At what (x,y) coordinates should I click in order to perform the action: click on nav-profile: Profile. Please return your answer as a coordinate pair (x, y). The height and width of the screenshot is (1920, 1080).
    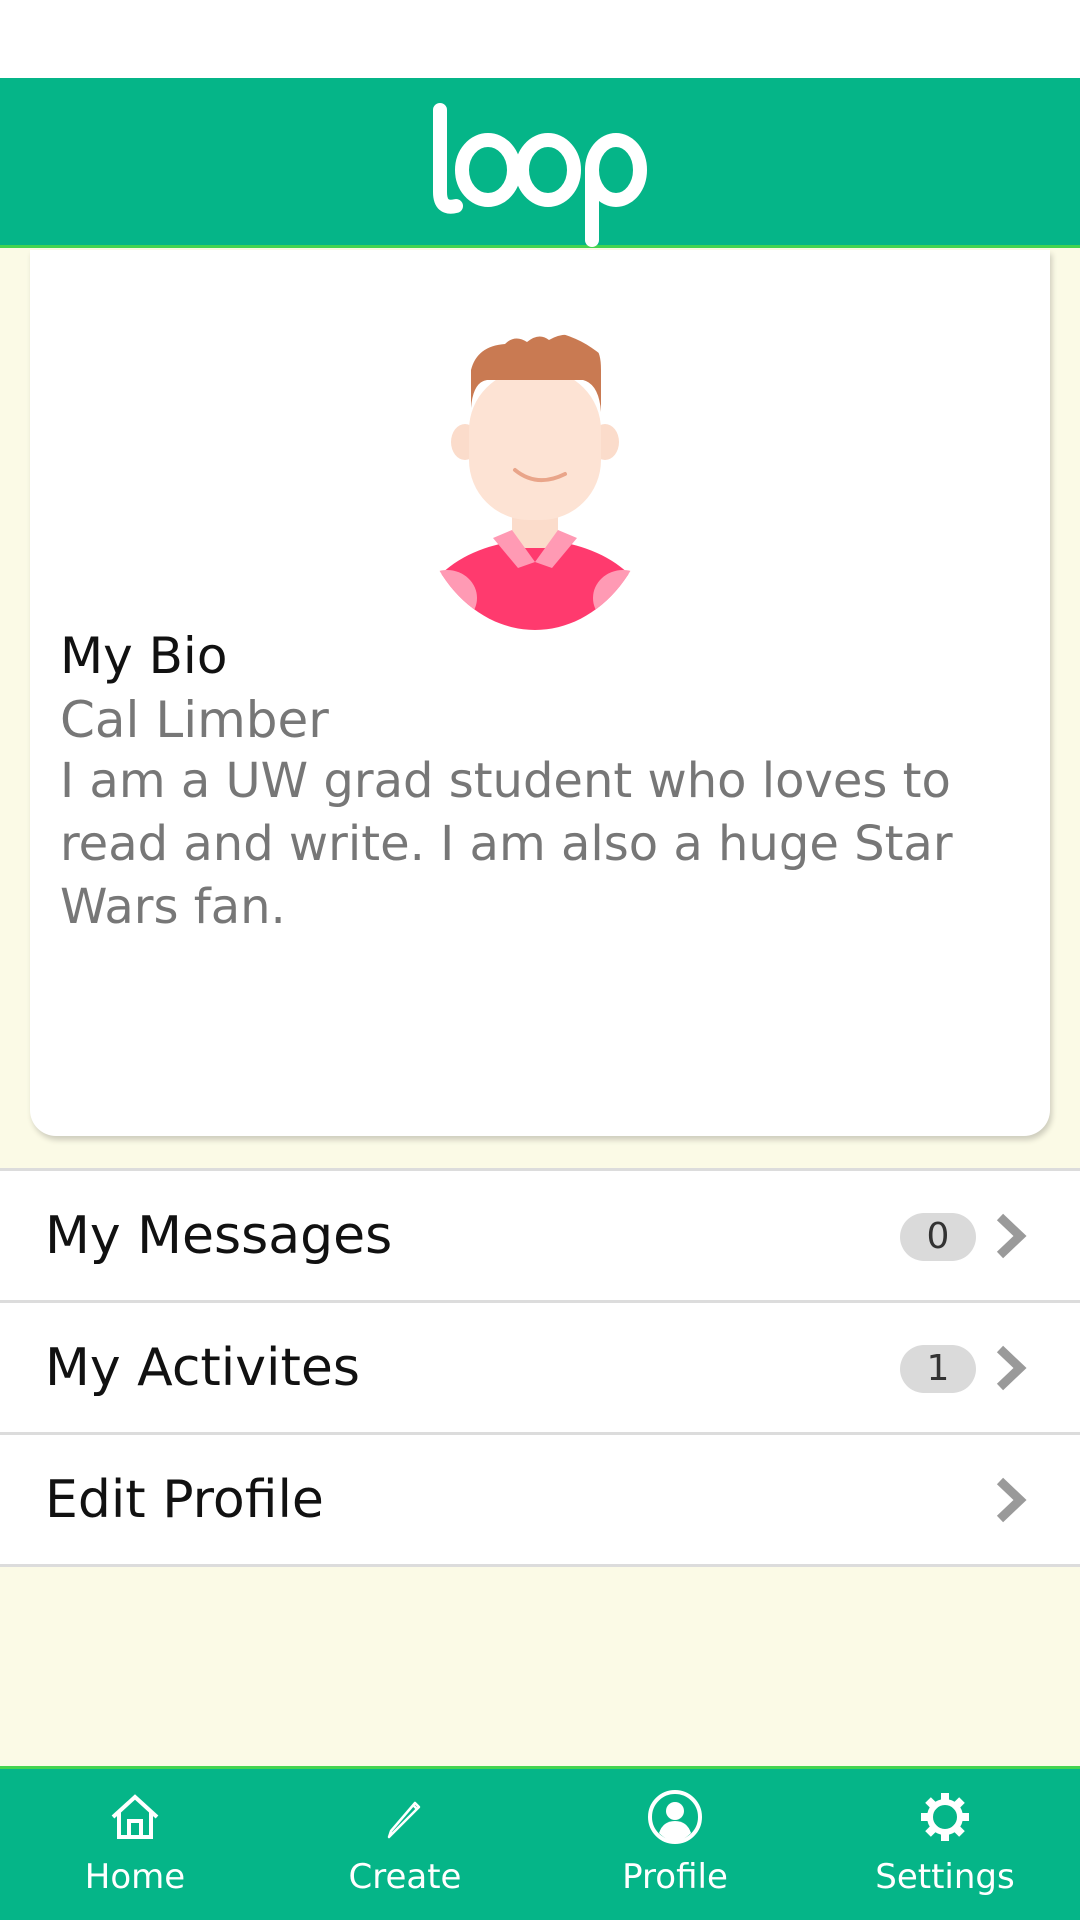
    Looking at the image, I should click on (675, 1844).